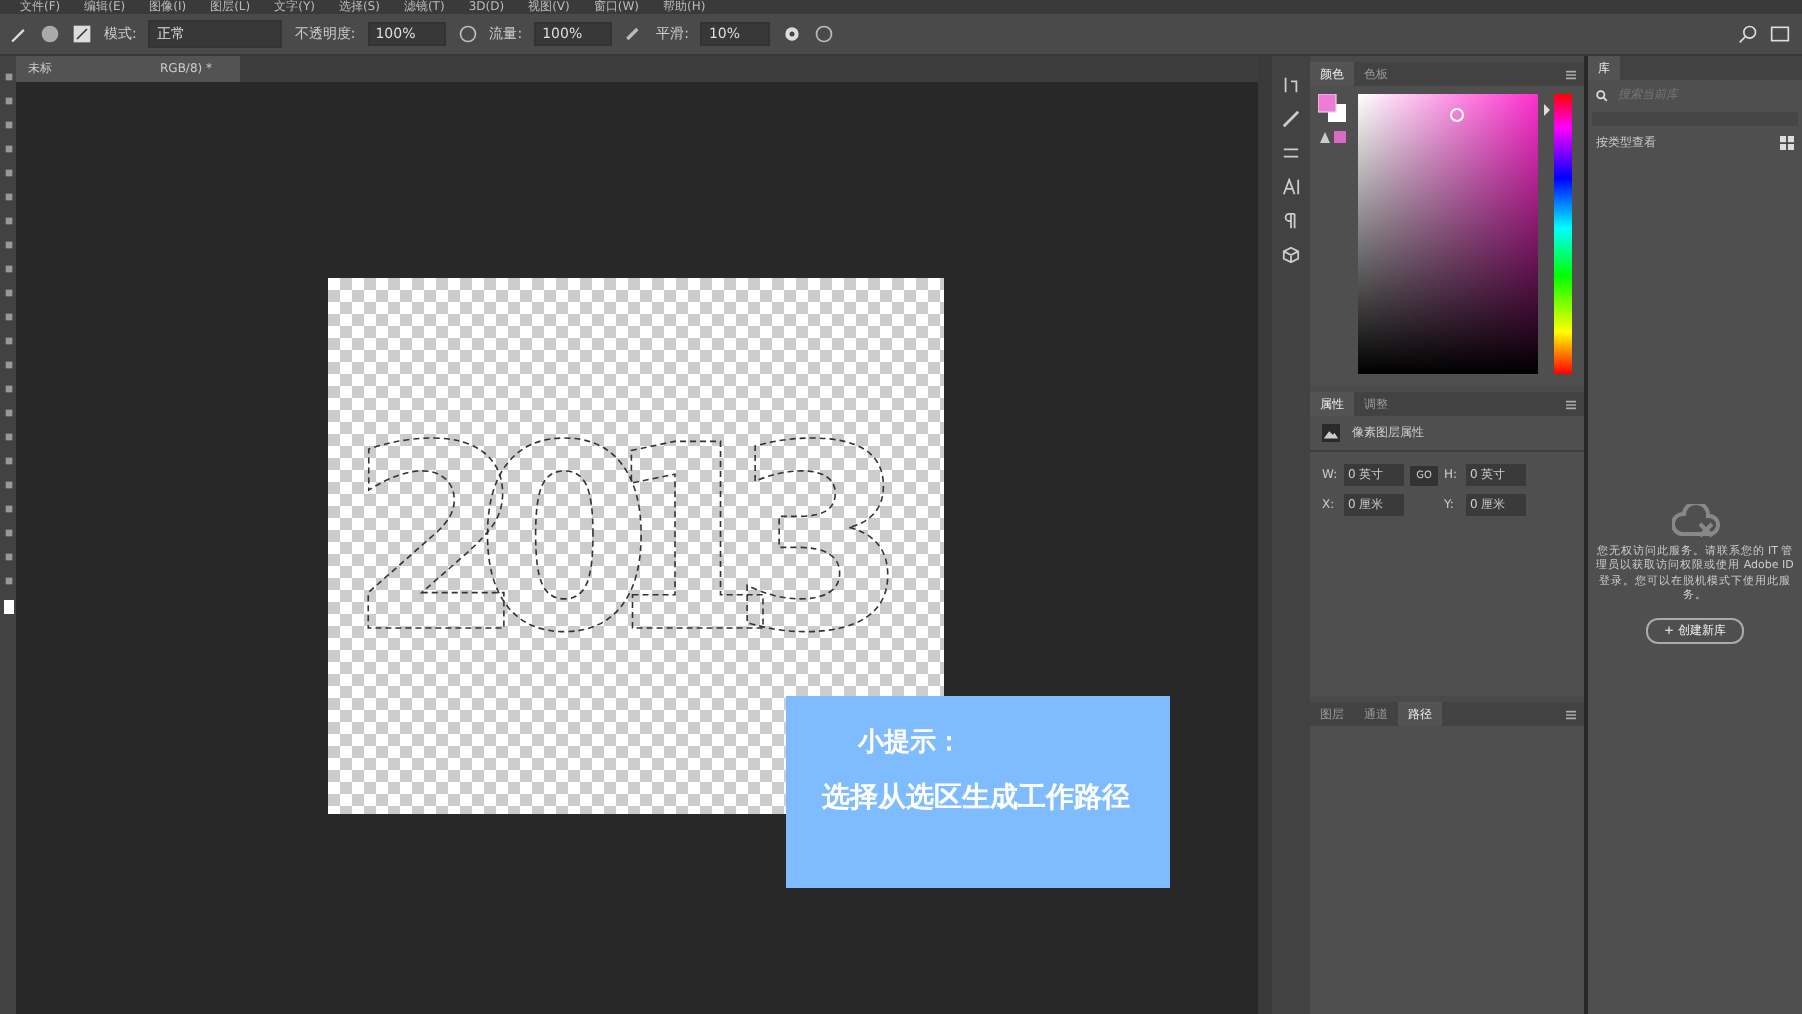 The width and height of the screenshot is (1802, 1014). Describe the element at coordinates (1291, 187) in the screenshot. I see `character-icon` at that location.